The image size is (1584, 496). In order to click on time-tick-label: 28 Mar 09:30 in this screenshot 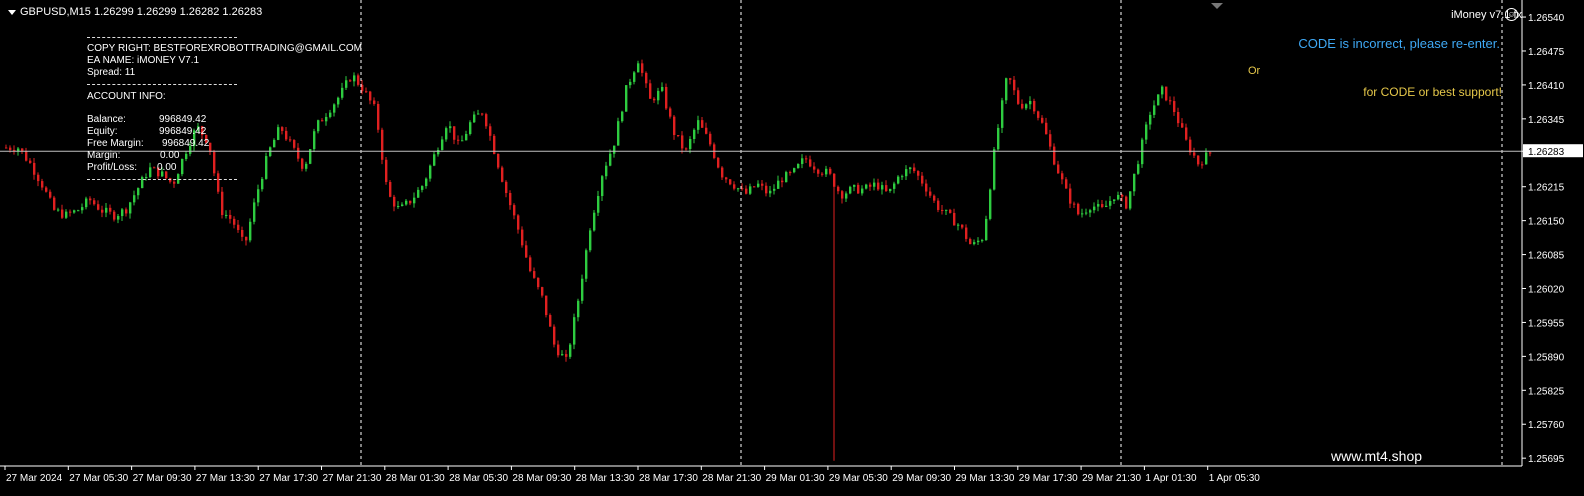, I will do `click(541, 478)`.